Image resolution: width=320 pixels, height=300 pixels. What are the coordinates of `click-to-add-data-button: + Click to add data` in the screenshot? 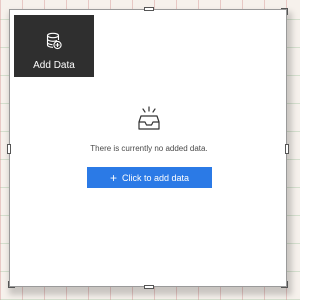 It's located at (149, 177).